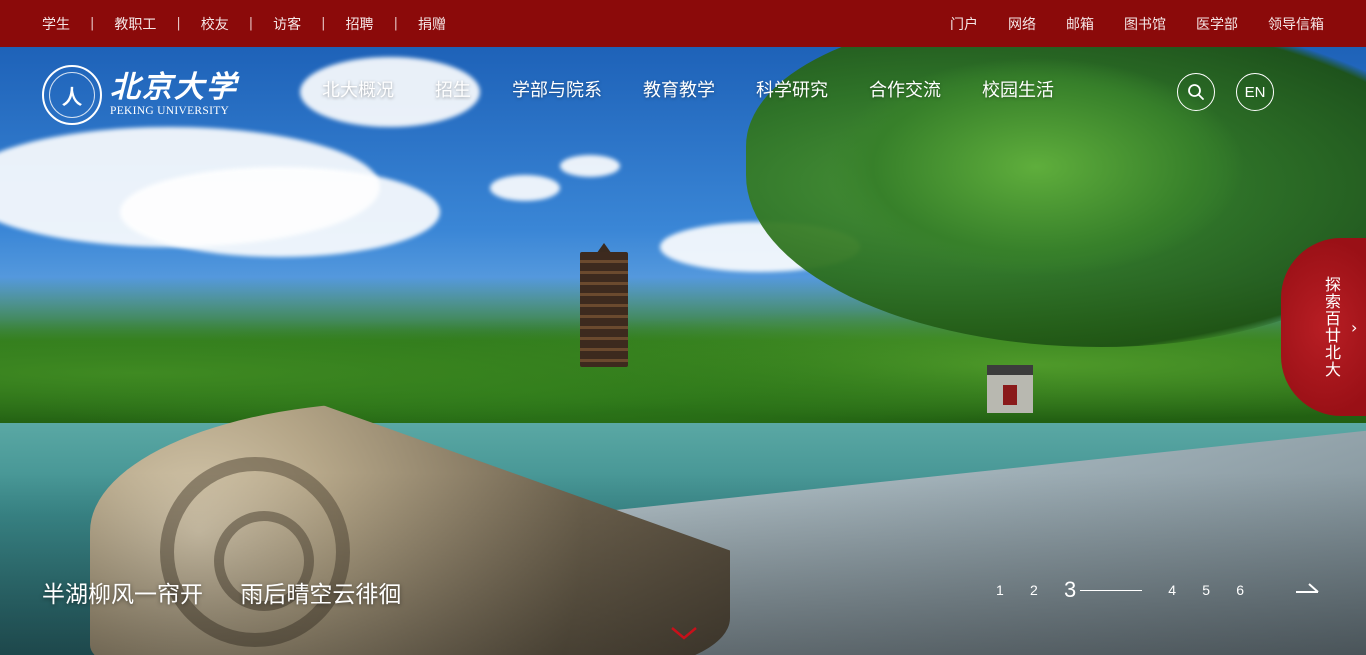 This screenshot has width=1366, height=655. Describe the element at coordinates (905, 89) in the screenshot. I see `nav-cooperation: 合作交流` at that location.